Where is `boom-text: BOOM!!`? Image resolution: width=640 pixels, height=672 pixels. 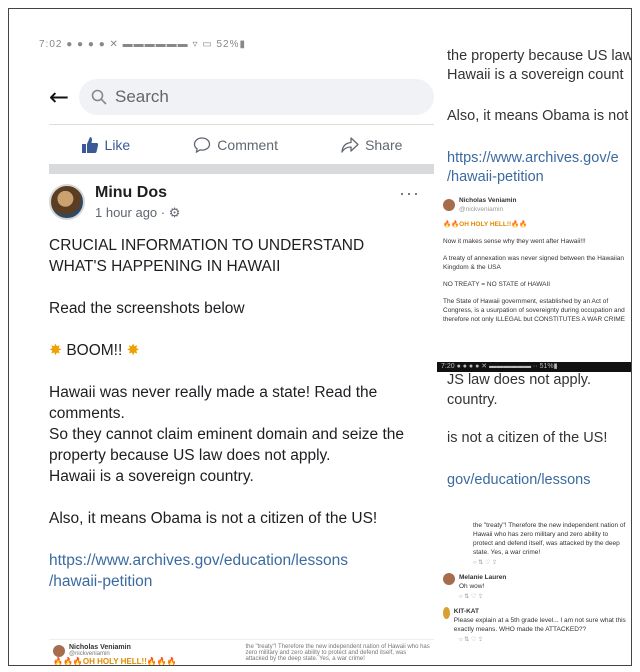
boom-text: BOOM!! is located at coordinates (94, 350).